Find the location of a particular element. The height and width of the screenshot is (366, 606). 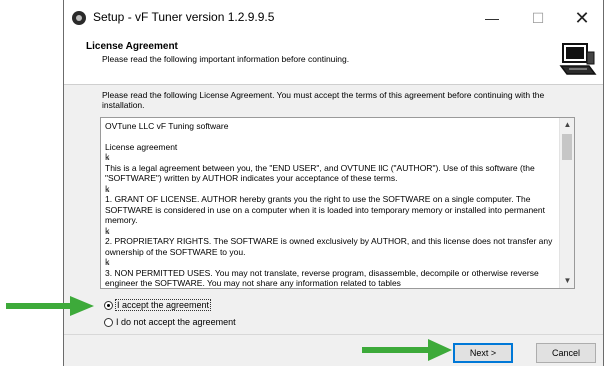

scroll-up-icon: ▲ is located at coordinates (567, 125).